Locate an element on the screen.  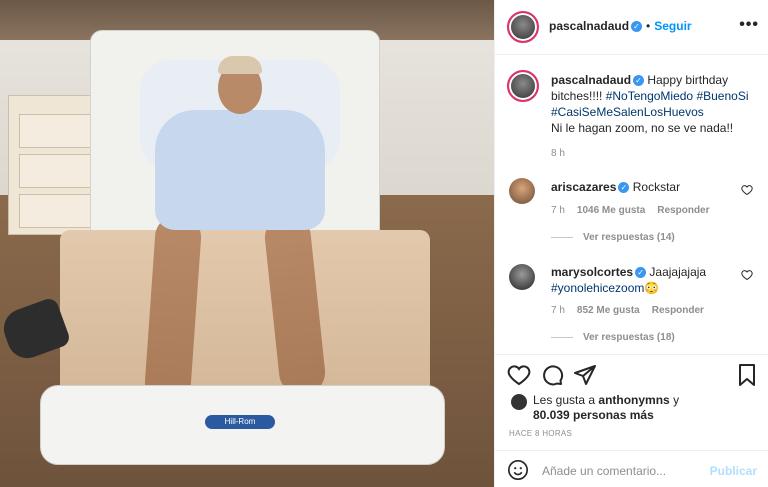
comment-body: Jaajajajaja is located at coordinates (678, 272).